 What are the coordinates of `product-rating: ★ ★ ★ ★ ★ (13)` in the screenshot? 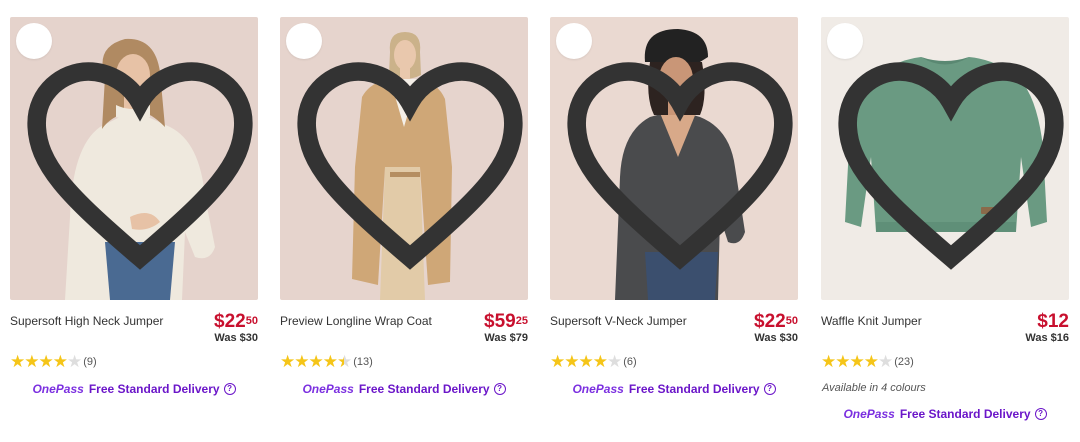 It's located at (404, 361).